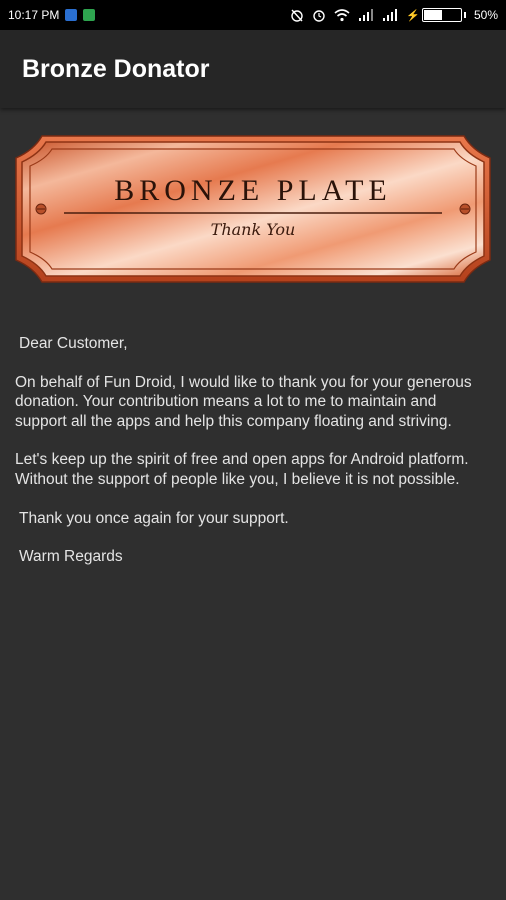 The image size is (506, 900). Describe the element at coordinates (297, 15) in the screenshot. I see `alarm-icon` at that location.